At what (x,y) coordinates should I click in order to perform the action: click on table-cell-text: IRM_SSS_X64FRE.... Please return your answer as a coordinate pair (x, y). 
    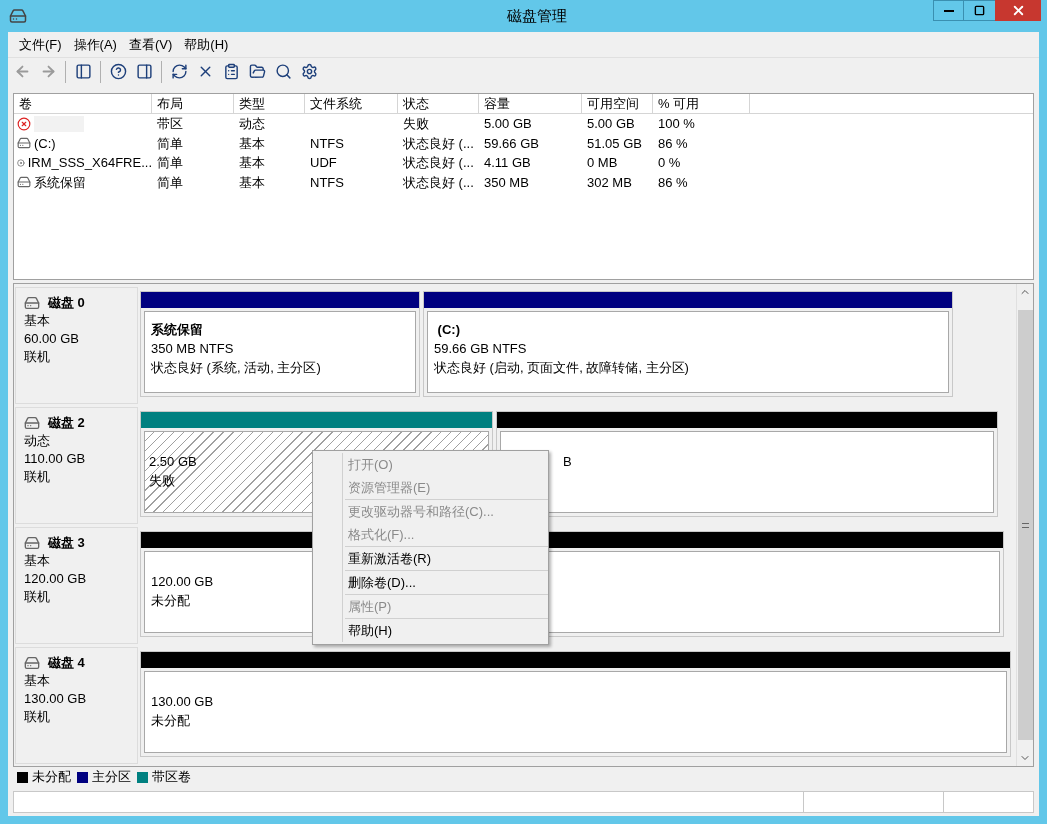
    Looking at the image, I should click on (89, 163).